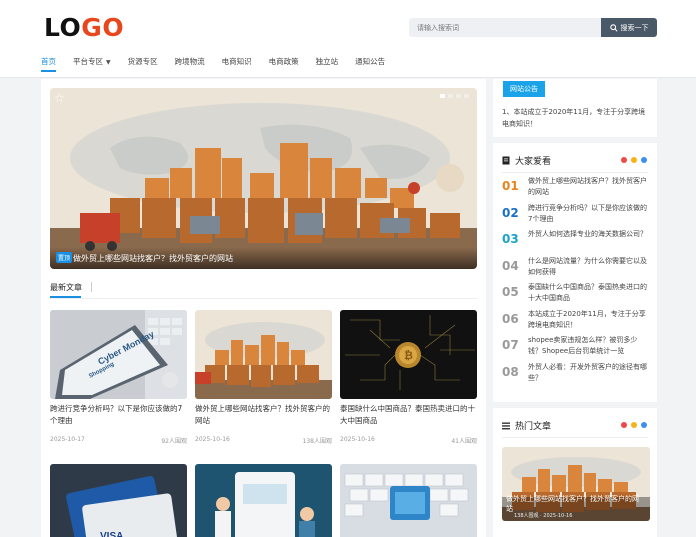  I want to click on nav-item-platforms: 平台专区 ▼, so click(92, 64).